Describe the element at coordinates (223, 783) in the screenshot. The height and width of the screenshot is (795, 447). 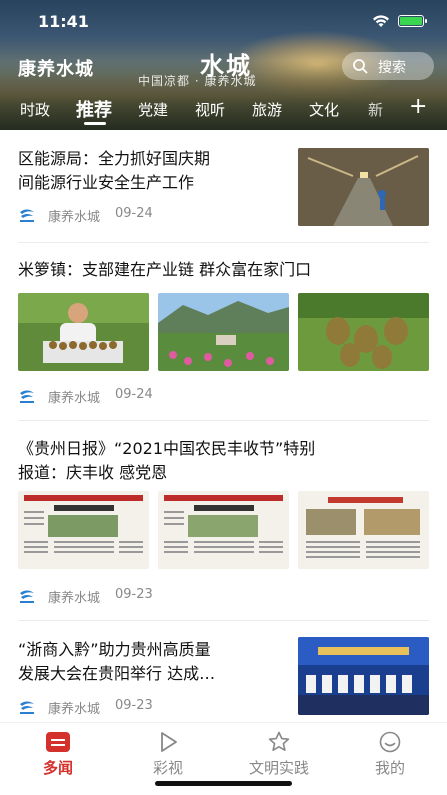
I see `home-indicator` at that location.